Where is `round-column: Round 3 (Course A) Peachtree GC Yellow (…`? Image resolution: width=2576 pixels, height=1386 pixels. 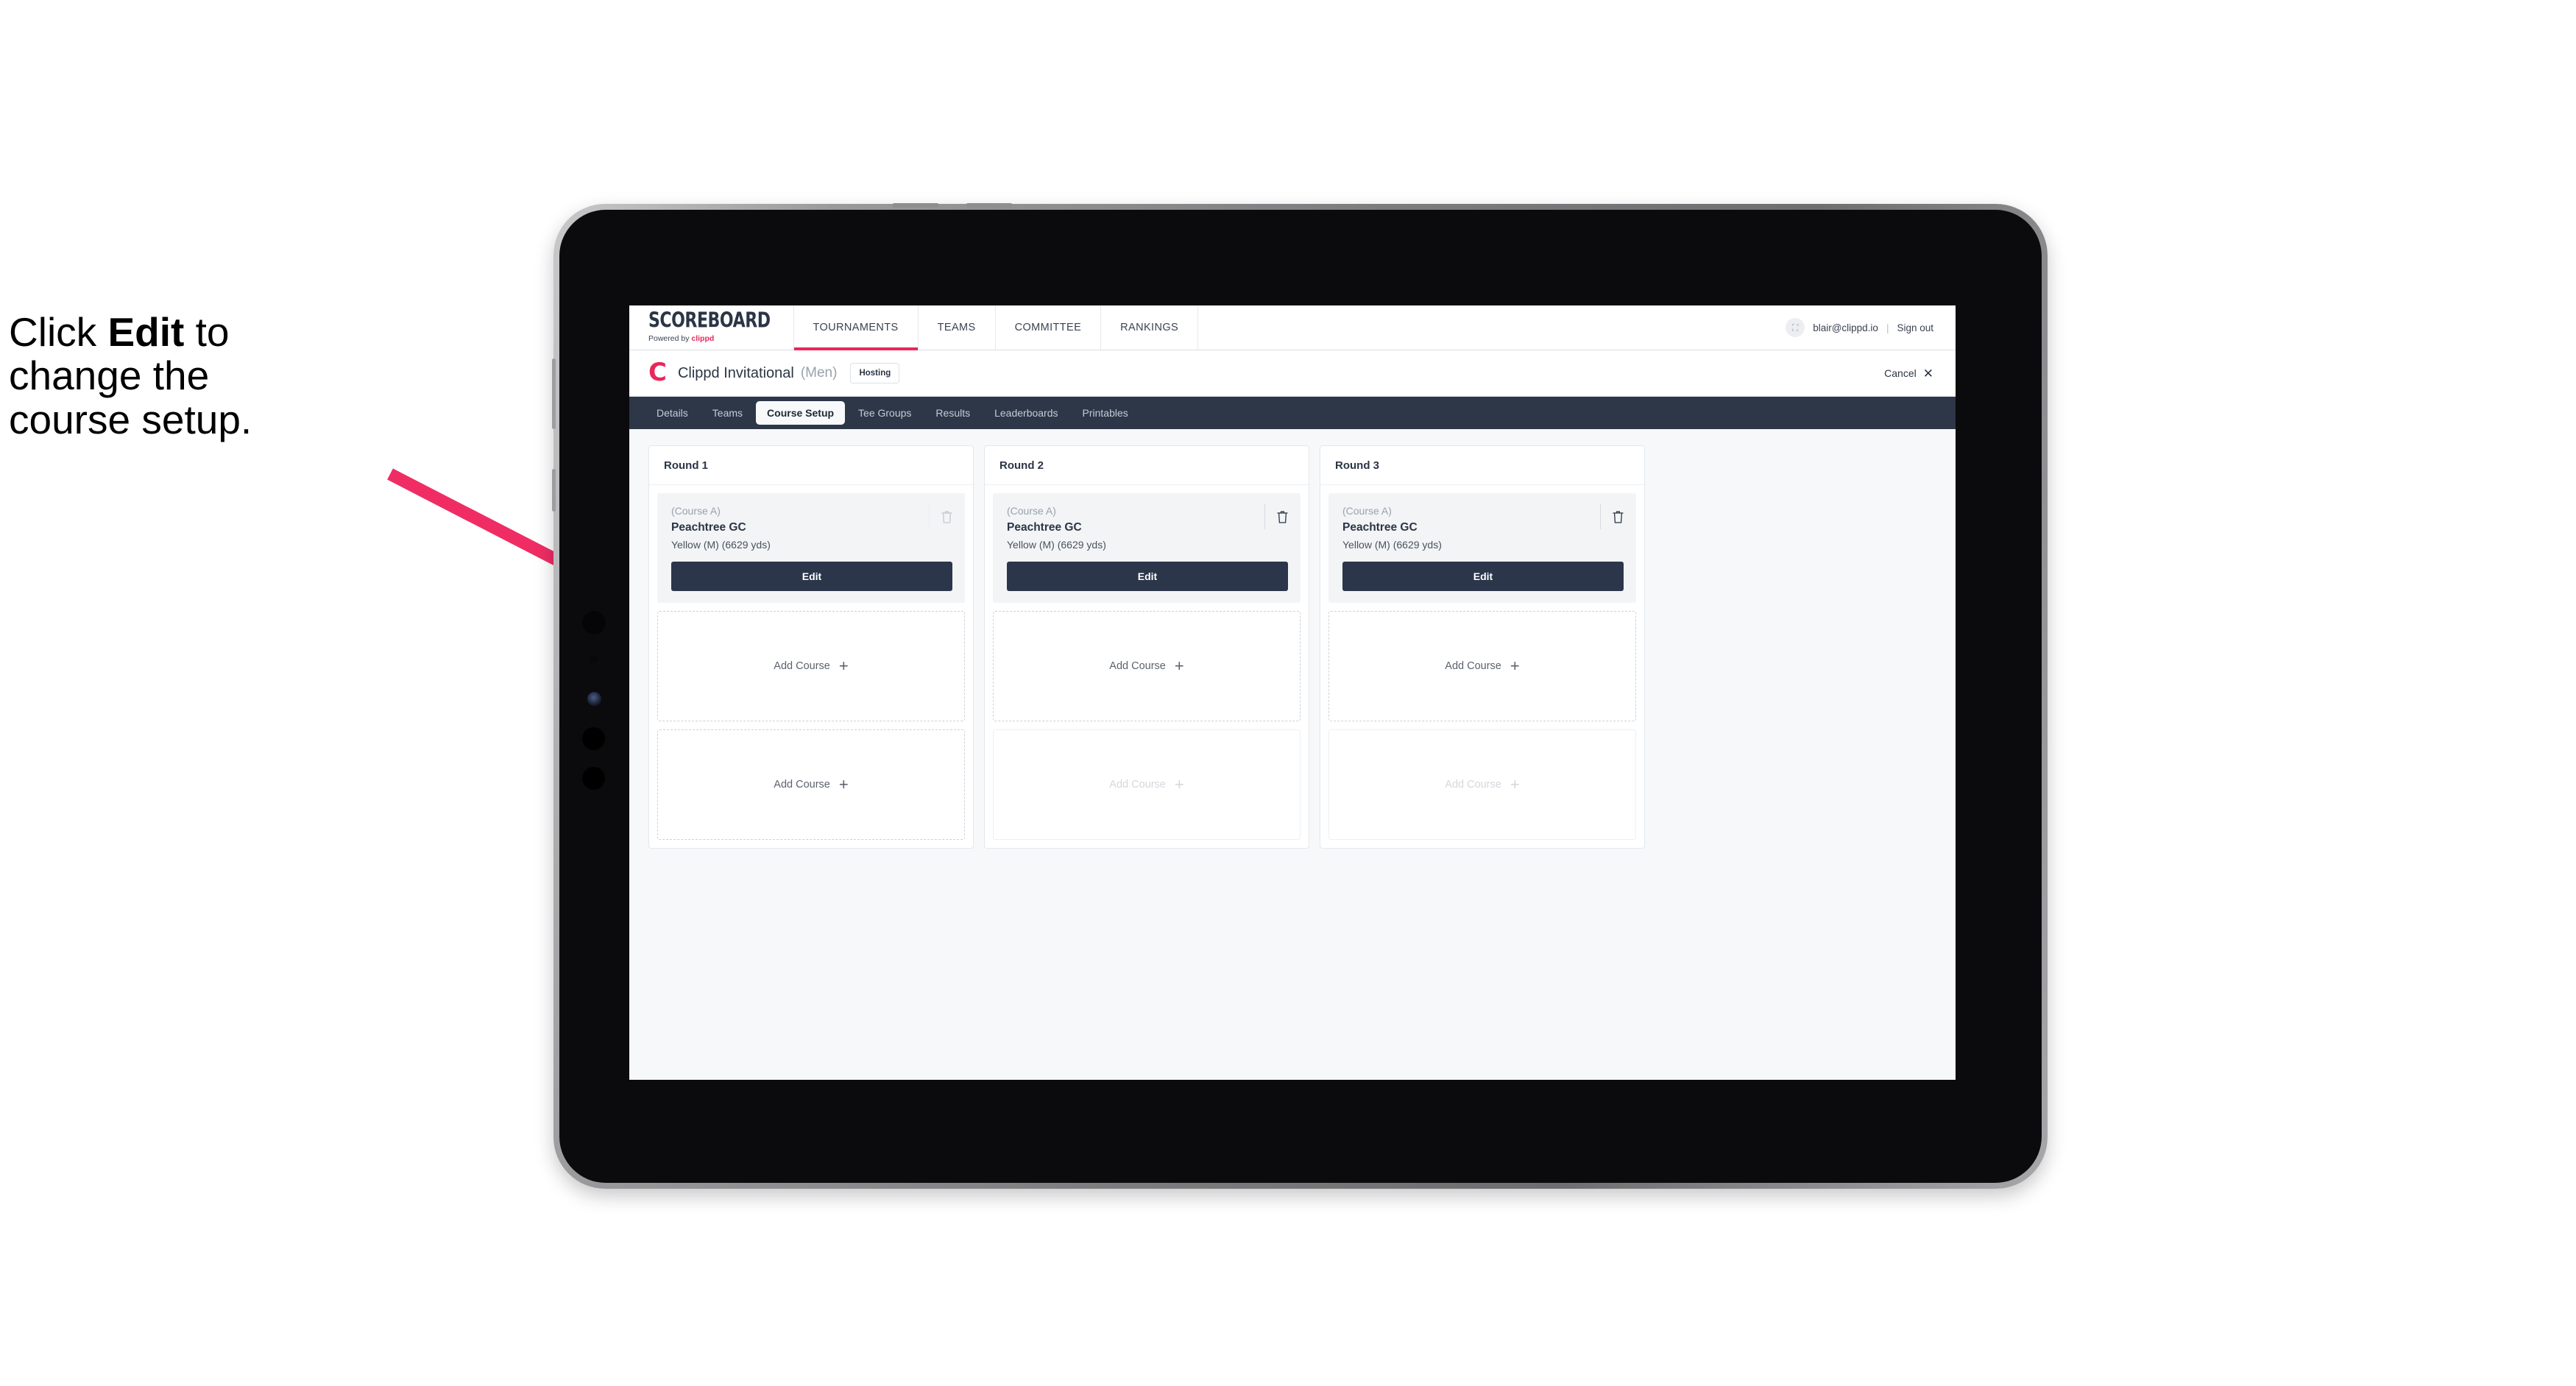
round-column: Round 3 (Course A) Peachtree GC Yellow (… is located at coordinates (1482, 647).